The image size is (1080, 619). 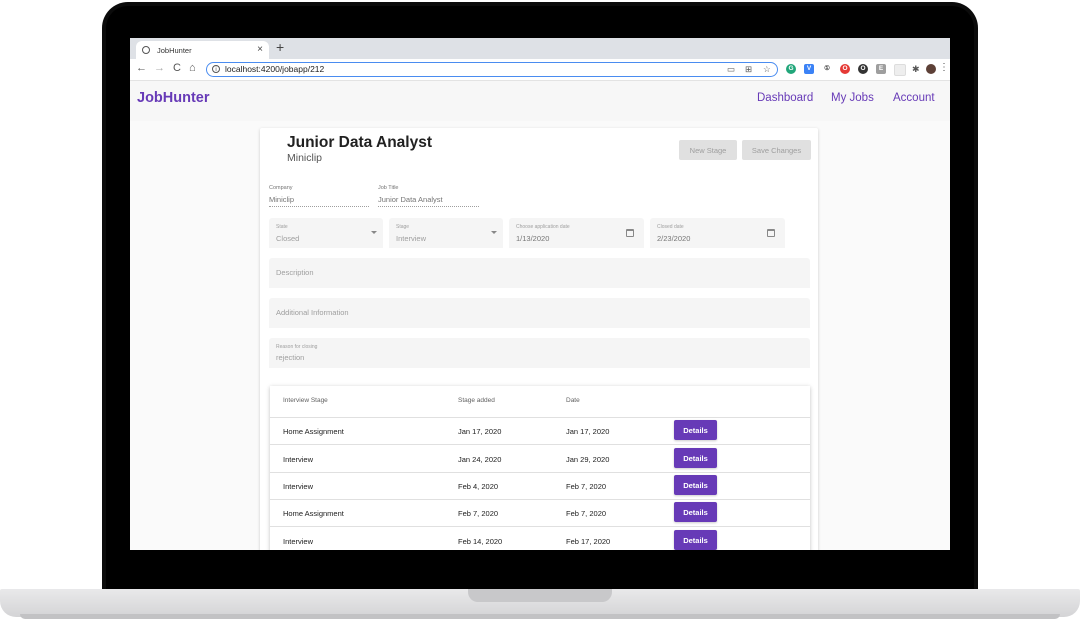 What do you see at coordinates (785, 98) in the screenshot?
I see `nav-dashboard: Dashboard` at bounding box center [785, 98].